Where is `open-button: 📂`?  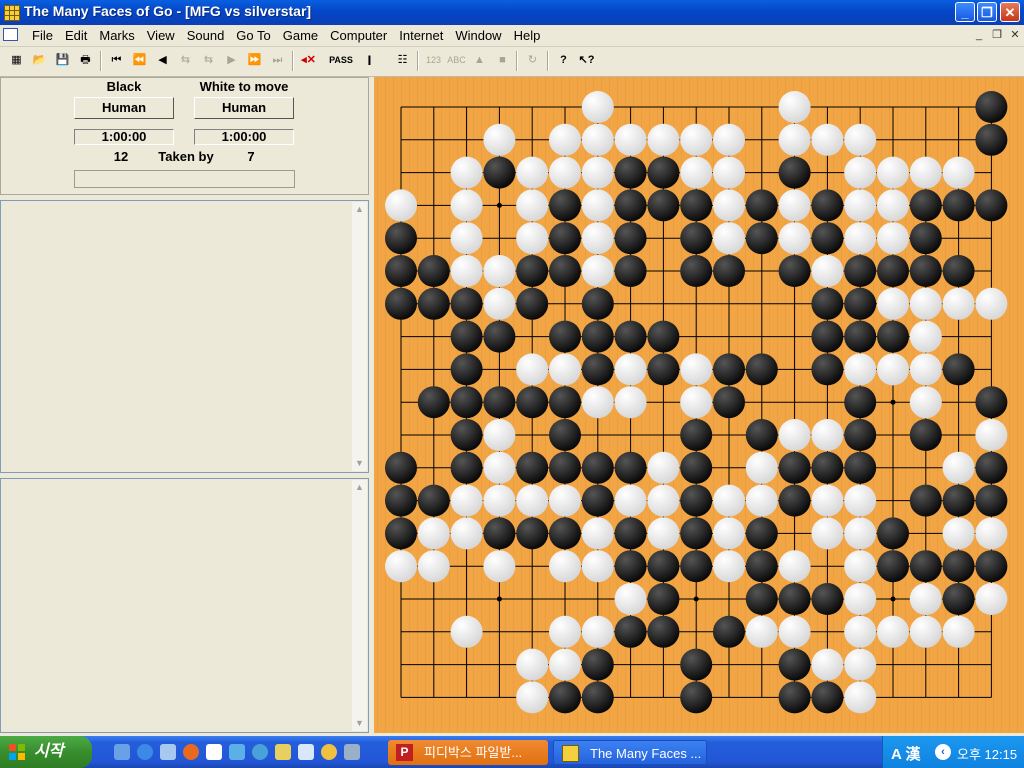 open-button: 📂 is located at coordinates (39, 60).